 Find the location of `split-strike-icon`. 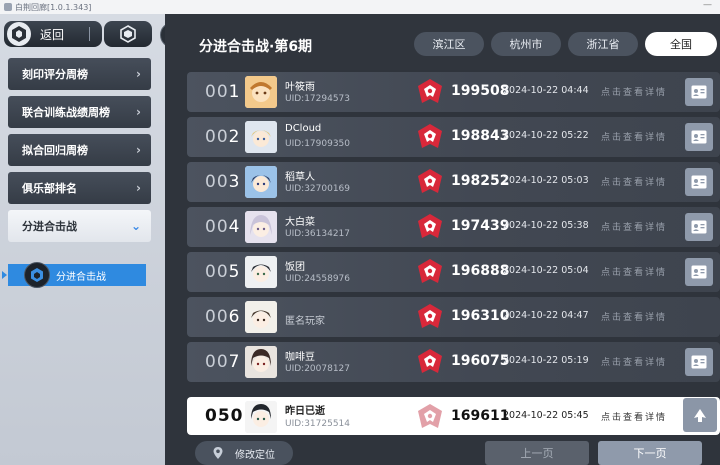

split-strike-icon is located at coordinates (37, 275).